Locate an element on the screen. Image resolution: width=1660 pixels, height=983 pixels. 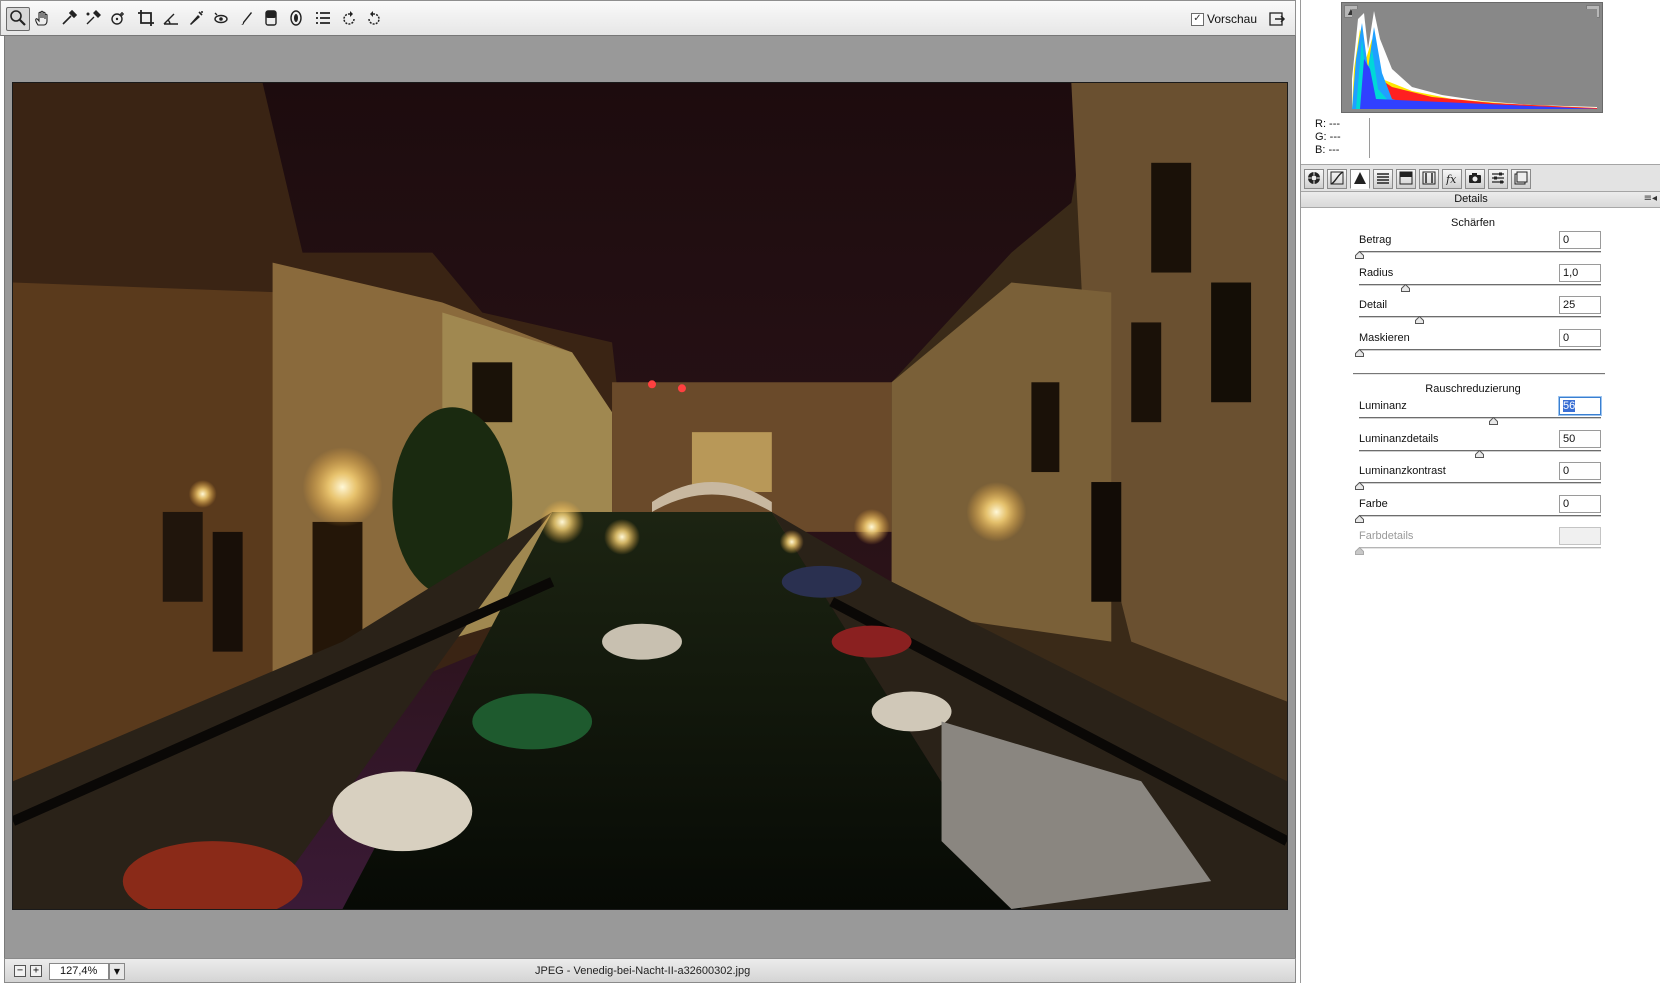
straighten-icon is located at coordinates (171, 19).